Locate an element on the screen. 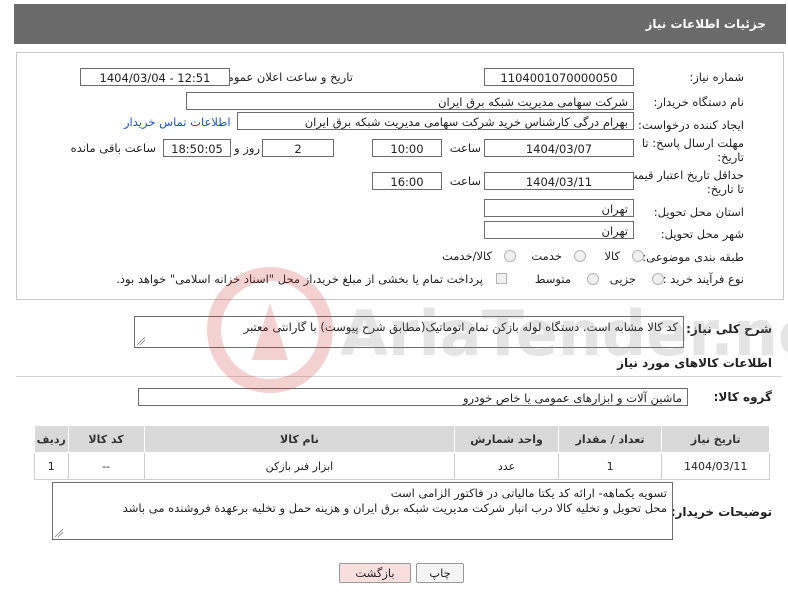  category-option-goods: کالا is located at coordinates (612, 256).